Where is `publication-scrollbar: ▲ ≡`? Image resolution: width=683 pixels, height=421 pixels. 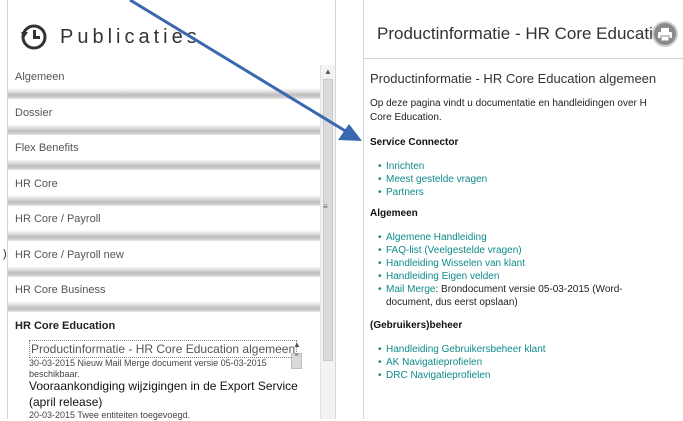 publication-scrollbar: ▲ ≡ is located at coordinates (297, 379).